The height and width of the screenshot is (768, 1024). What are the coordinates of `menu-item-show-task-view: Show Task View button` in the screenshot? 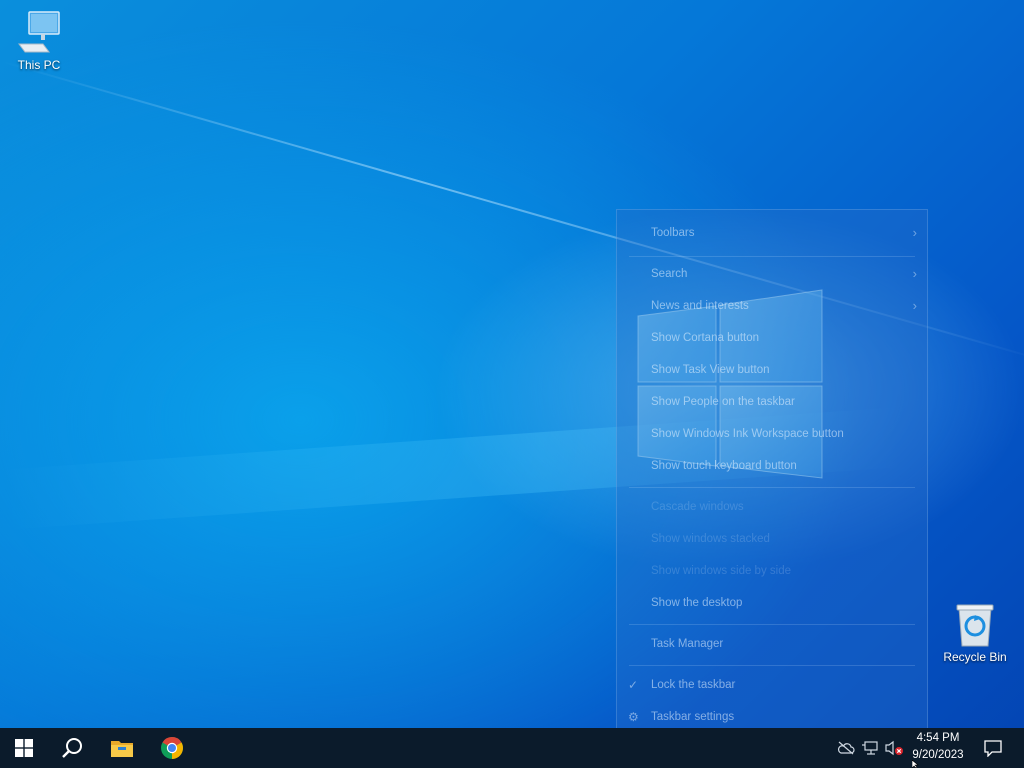 It's located at (772, 370).